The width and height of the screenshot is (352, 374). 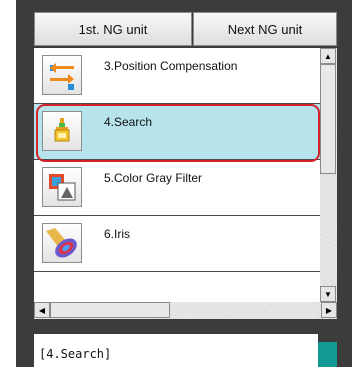 What do you see at coordinates (62, 243) in the screenshot?
I see `iris-icon` at bounding box center [62, 243].